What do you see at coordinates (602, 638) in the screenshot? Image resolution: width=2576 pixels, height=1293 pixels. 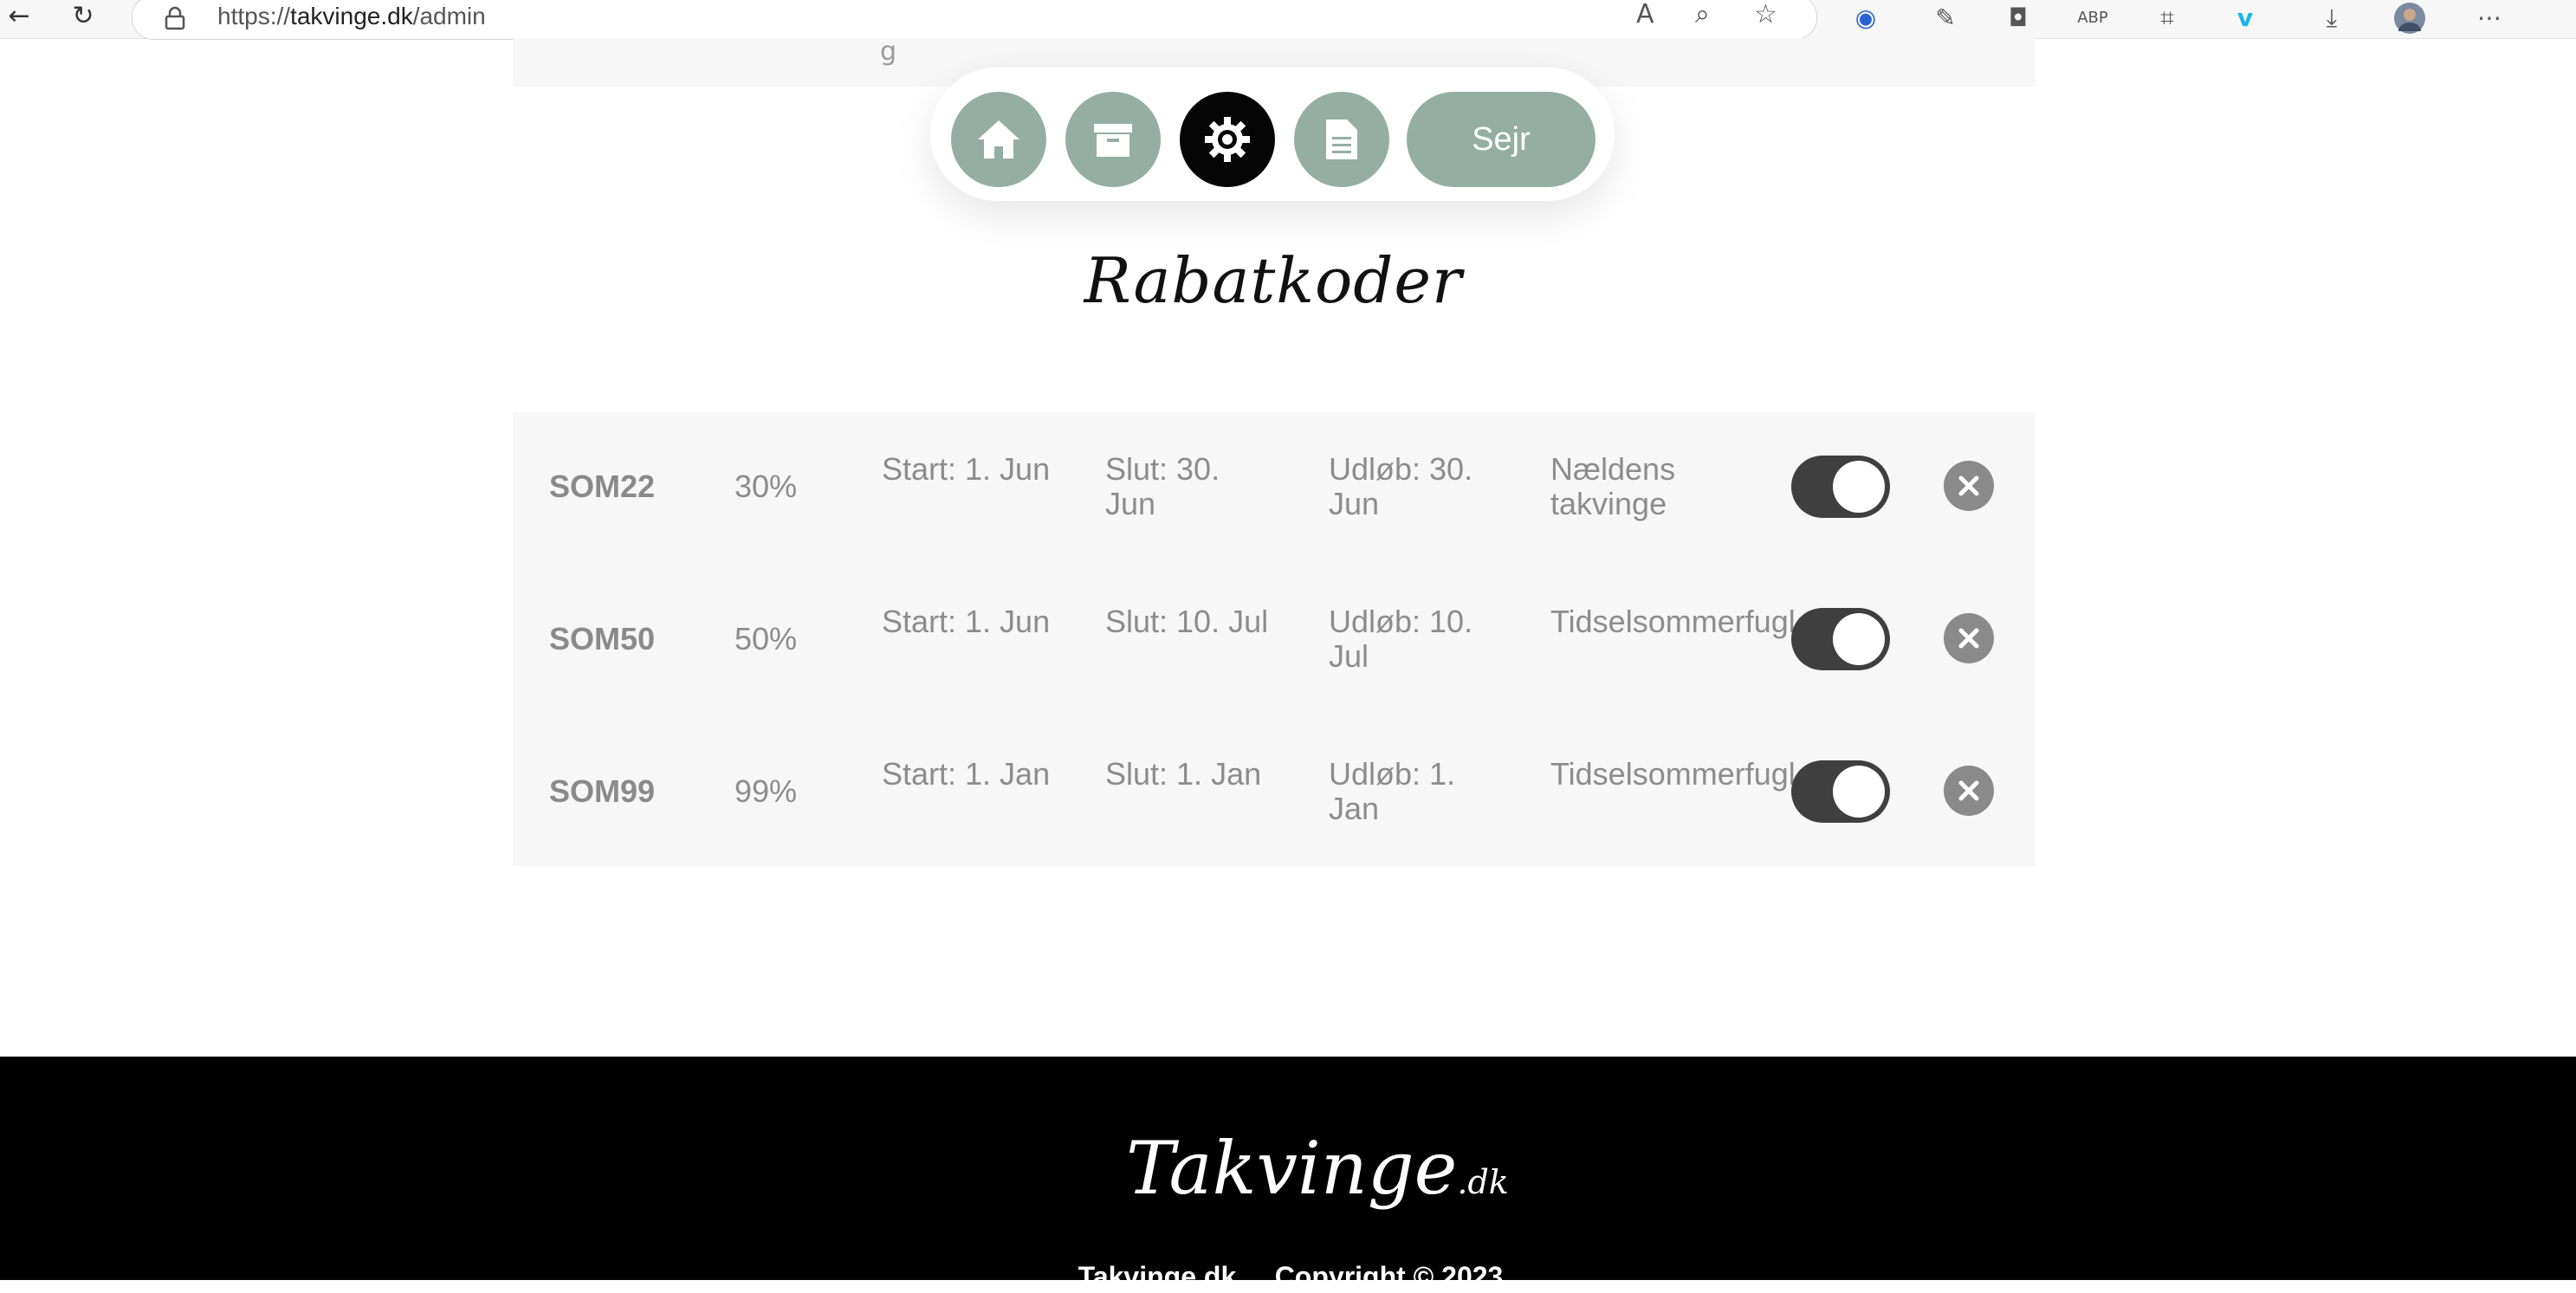 I see `discount-code: SOM50` at bounding box center [602, 638].